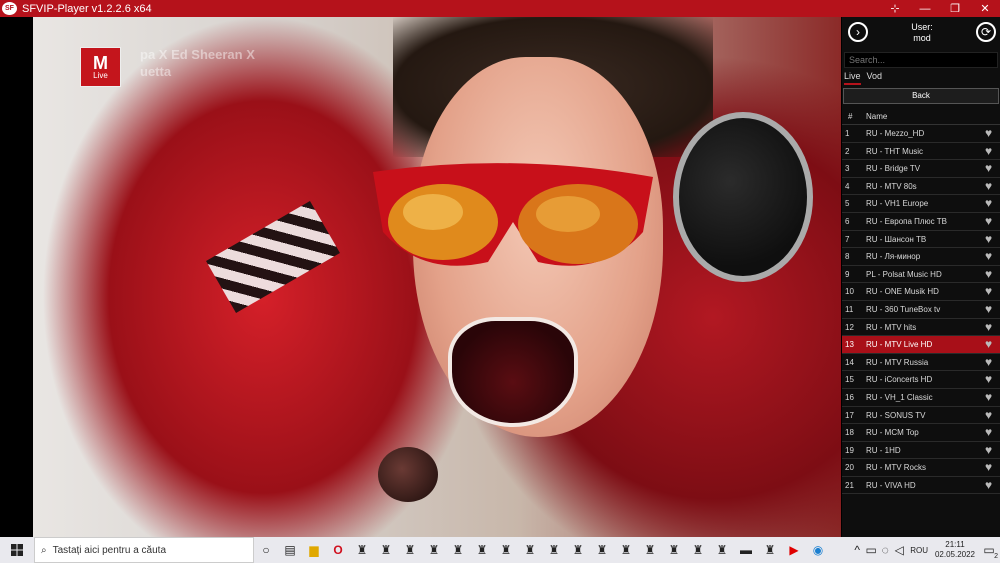 The height and width of the screenshot is (563, 1000). What do you see at coordinates (921, 169) in the screenshot?
I see `channel-row: 3 RU - Bridge TV ♥` at bounding box center [921, 169].